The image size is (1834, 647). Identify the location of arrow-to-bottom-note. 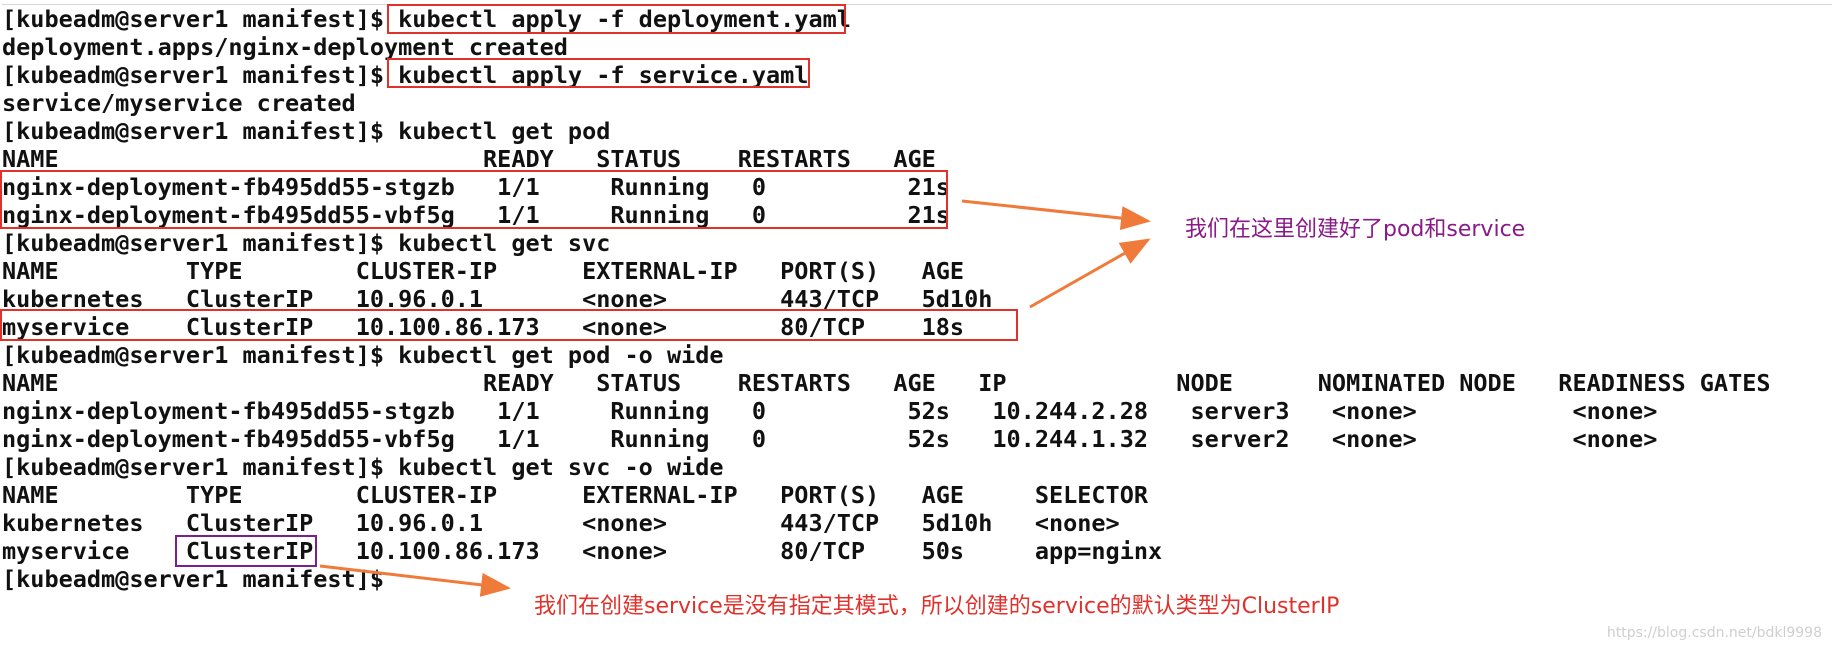
(415, 580).